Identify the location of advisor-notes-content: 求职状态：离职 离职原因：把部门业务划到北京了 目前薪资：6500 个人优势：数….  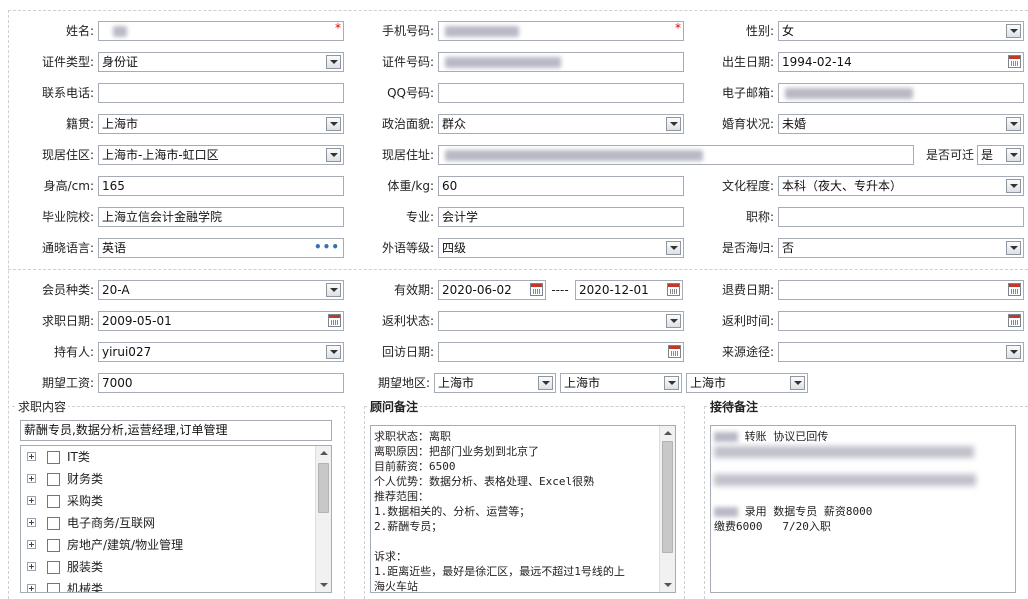
(515, 510).